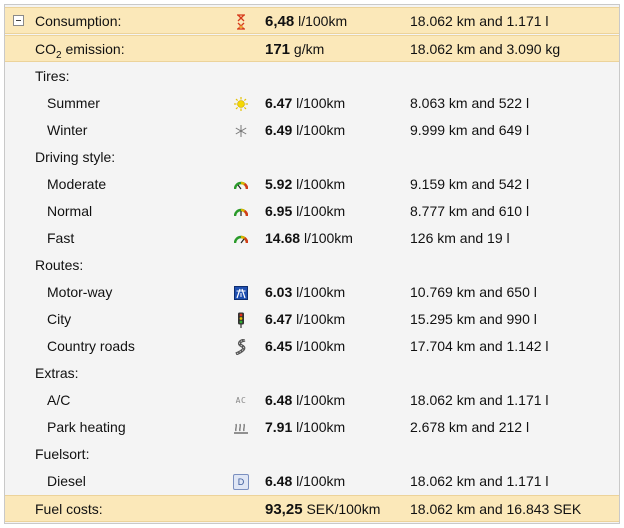 The width and height of the screenshot is (624, 528). I want to click on list-item: Winter 6.49 l/100km 9.999 km and 649 l, so click(312, 130).